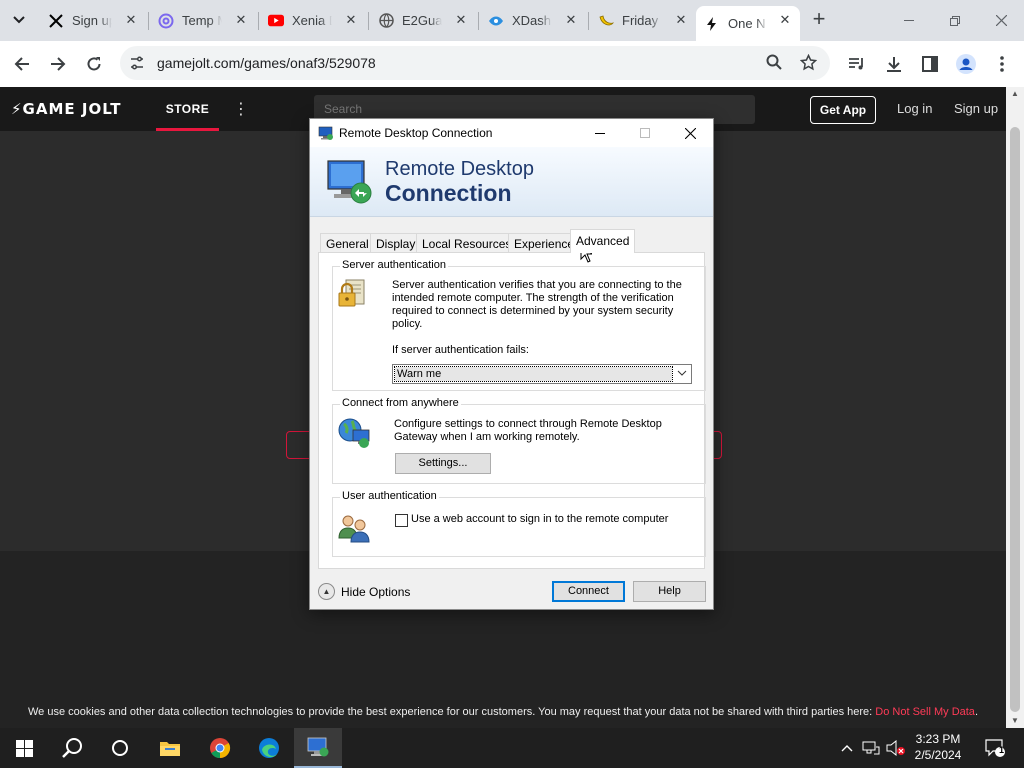  I want to click on tab-local-resources: Local Resources, so click(467, 243).